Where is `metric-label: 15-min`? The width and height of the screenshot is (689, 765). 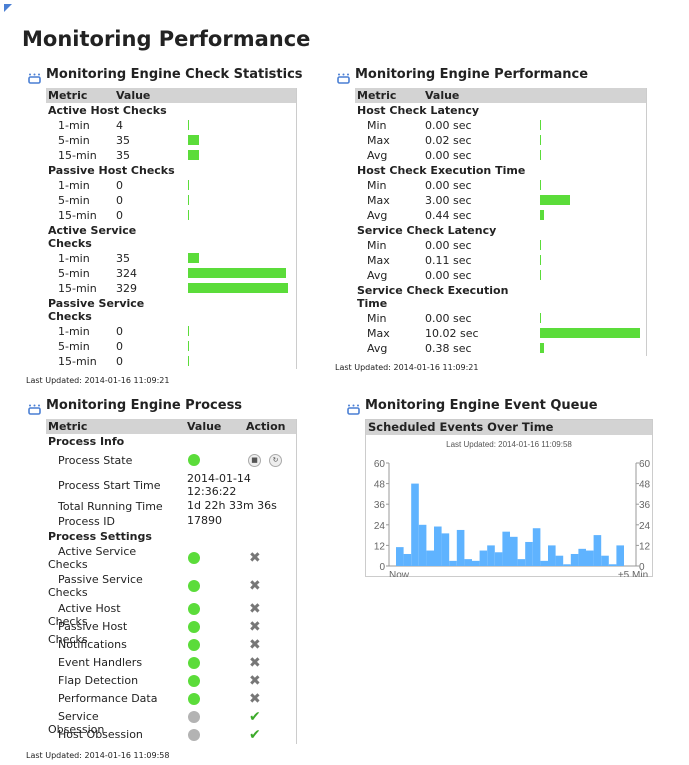
metric-label: 15-min is located at coordinates (77, 288).